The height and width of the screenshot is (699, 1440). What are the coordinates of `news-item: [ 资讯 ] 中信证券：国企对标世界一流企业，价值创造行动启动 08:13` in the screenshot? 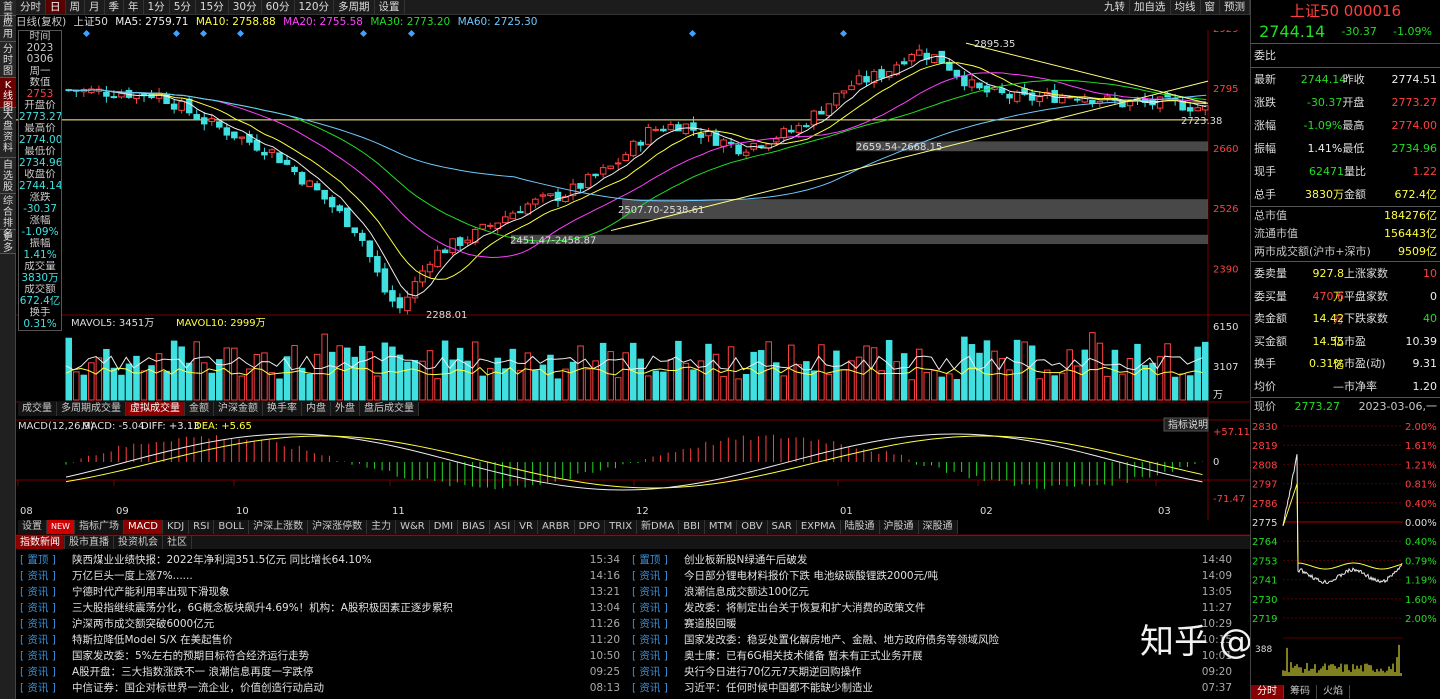 It's located at (320, 688).